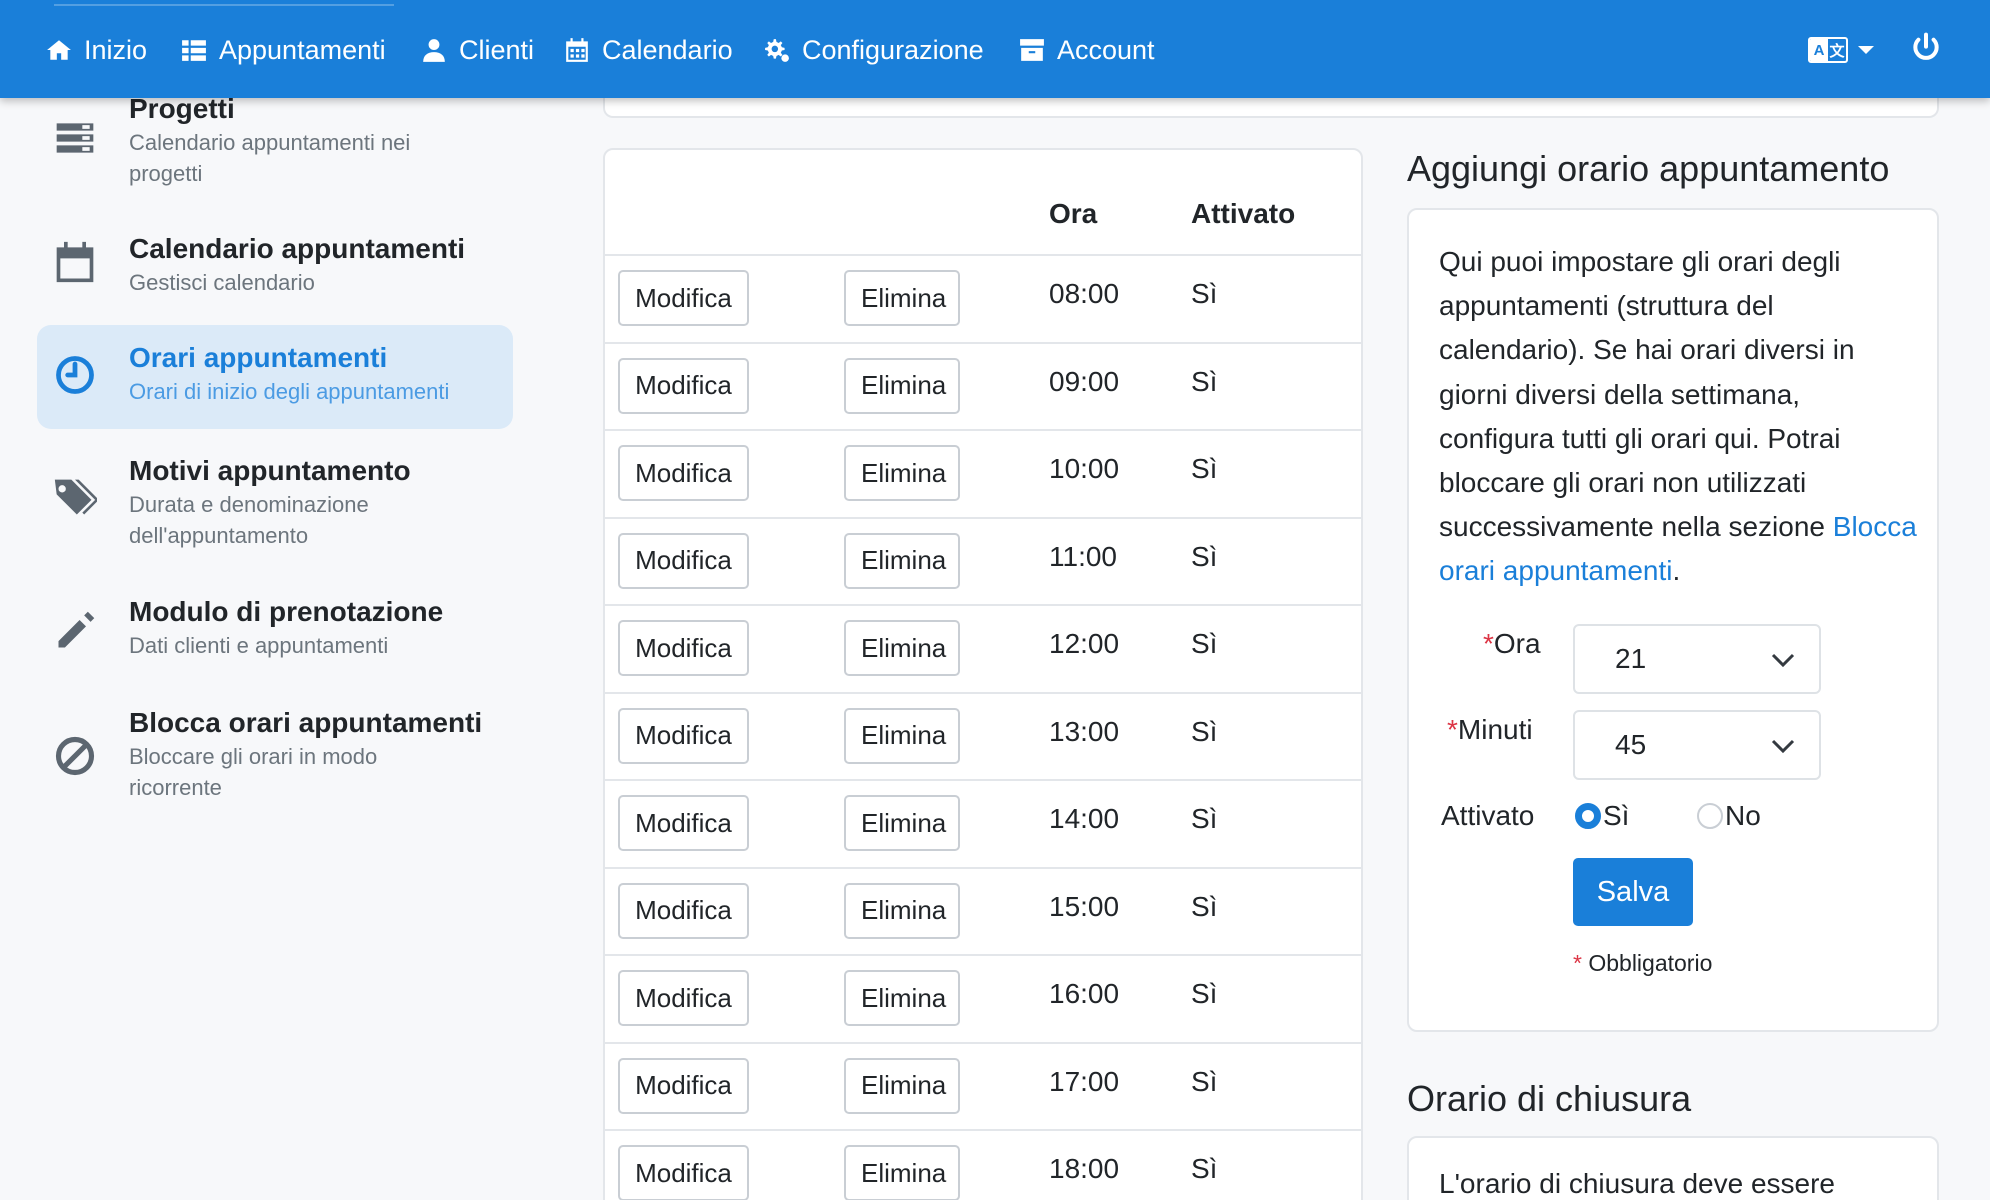  What do you see at coordinates (1243, 213) in the screenshot?
I see `column-header-enabled: Attivato` at bounding box center [1243, 213].